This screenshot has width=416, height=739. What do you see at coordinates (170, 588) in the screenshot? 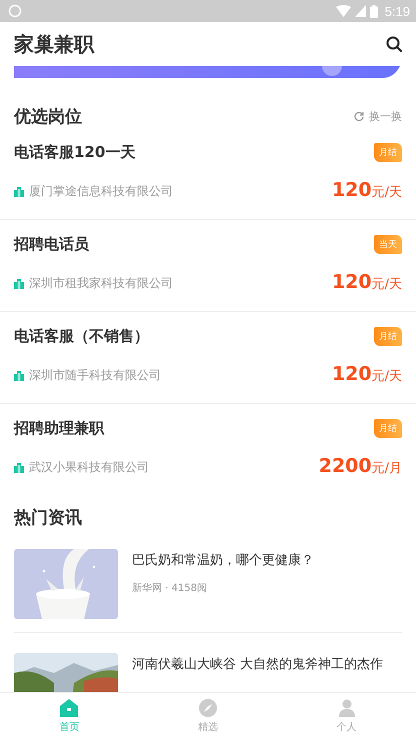
I see `news-meta: 新华网 · 4158阅` at bounding box center [170, 588].